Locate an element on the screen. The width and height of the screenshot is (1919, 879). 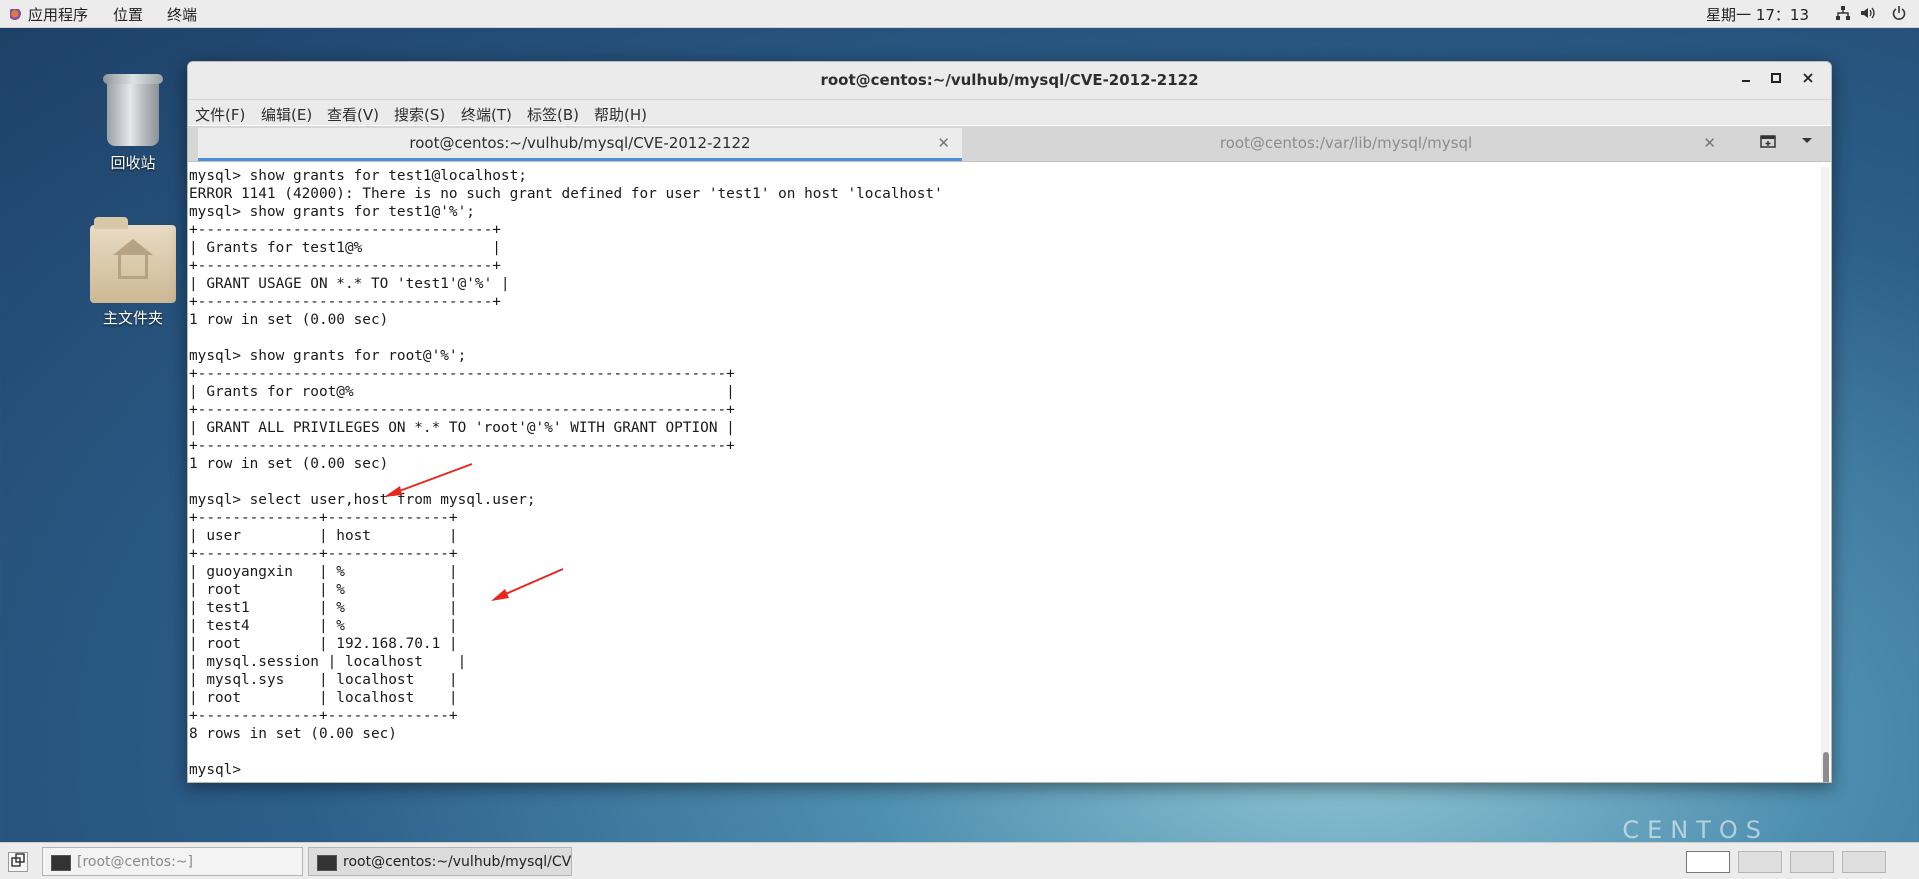
new-tab-button is located at coordinates (1769, 144).